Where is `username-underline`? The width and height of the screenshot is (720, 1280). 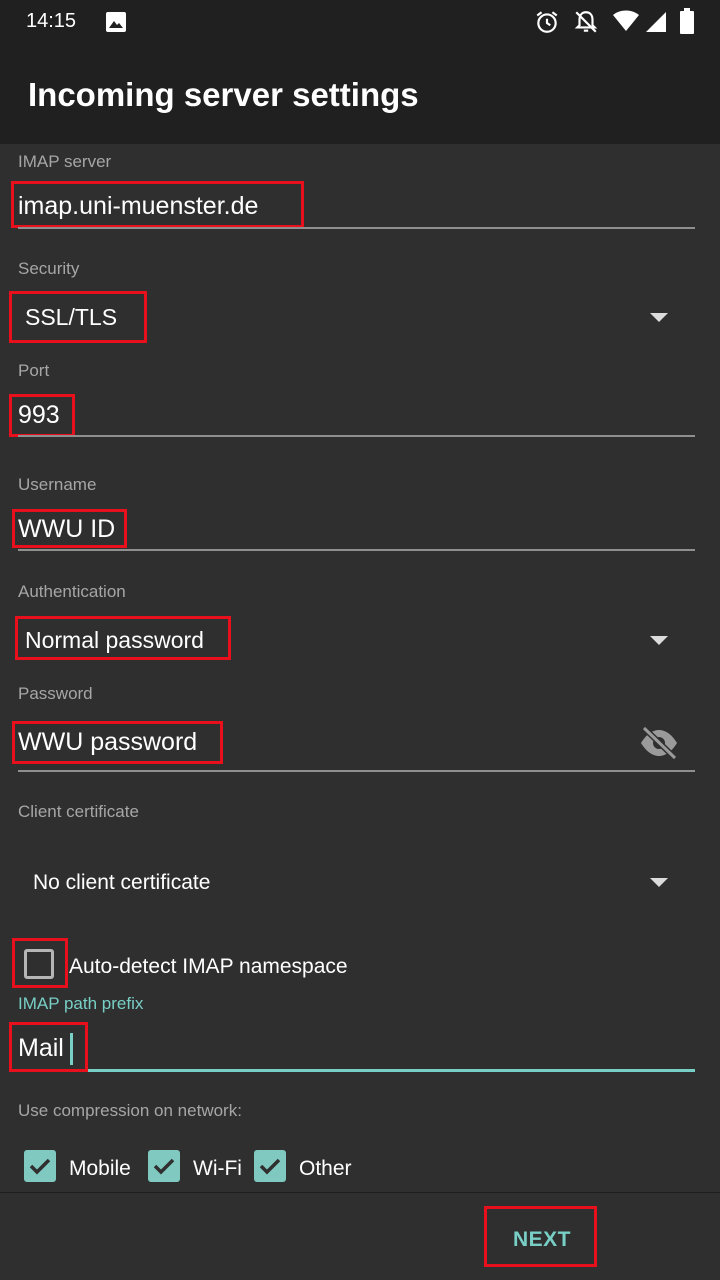 username-underline is located at coordinates (356, 550).